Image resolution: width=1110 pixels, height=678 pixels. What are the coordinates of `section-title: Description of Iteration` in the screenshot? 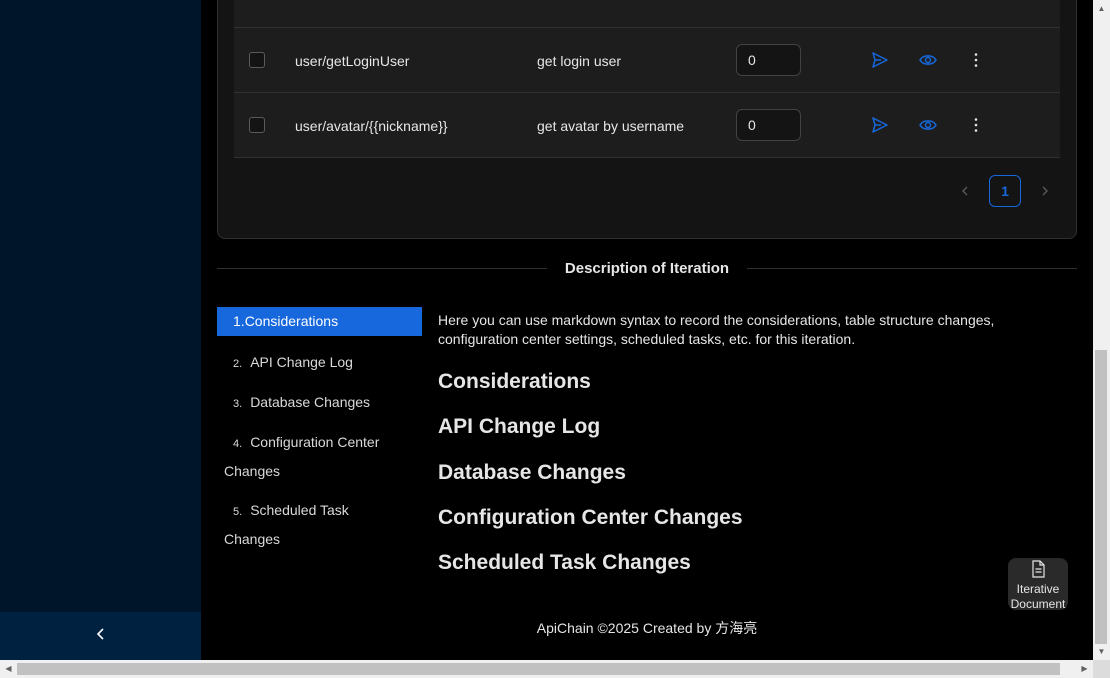 It's located at (647, 268).